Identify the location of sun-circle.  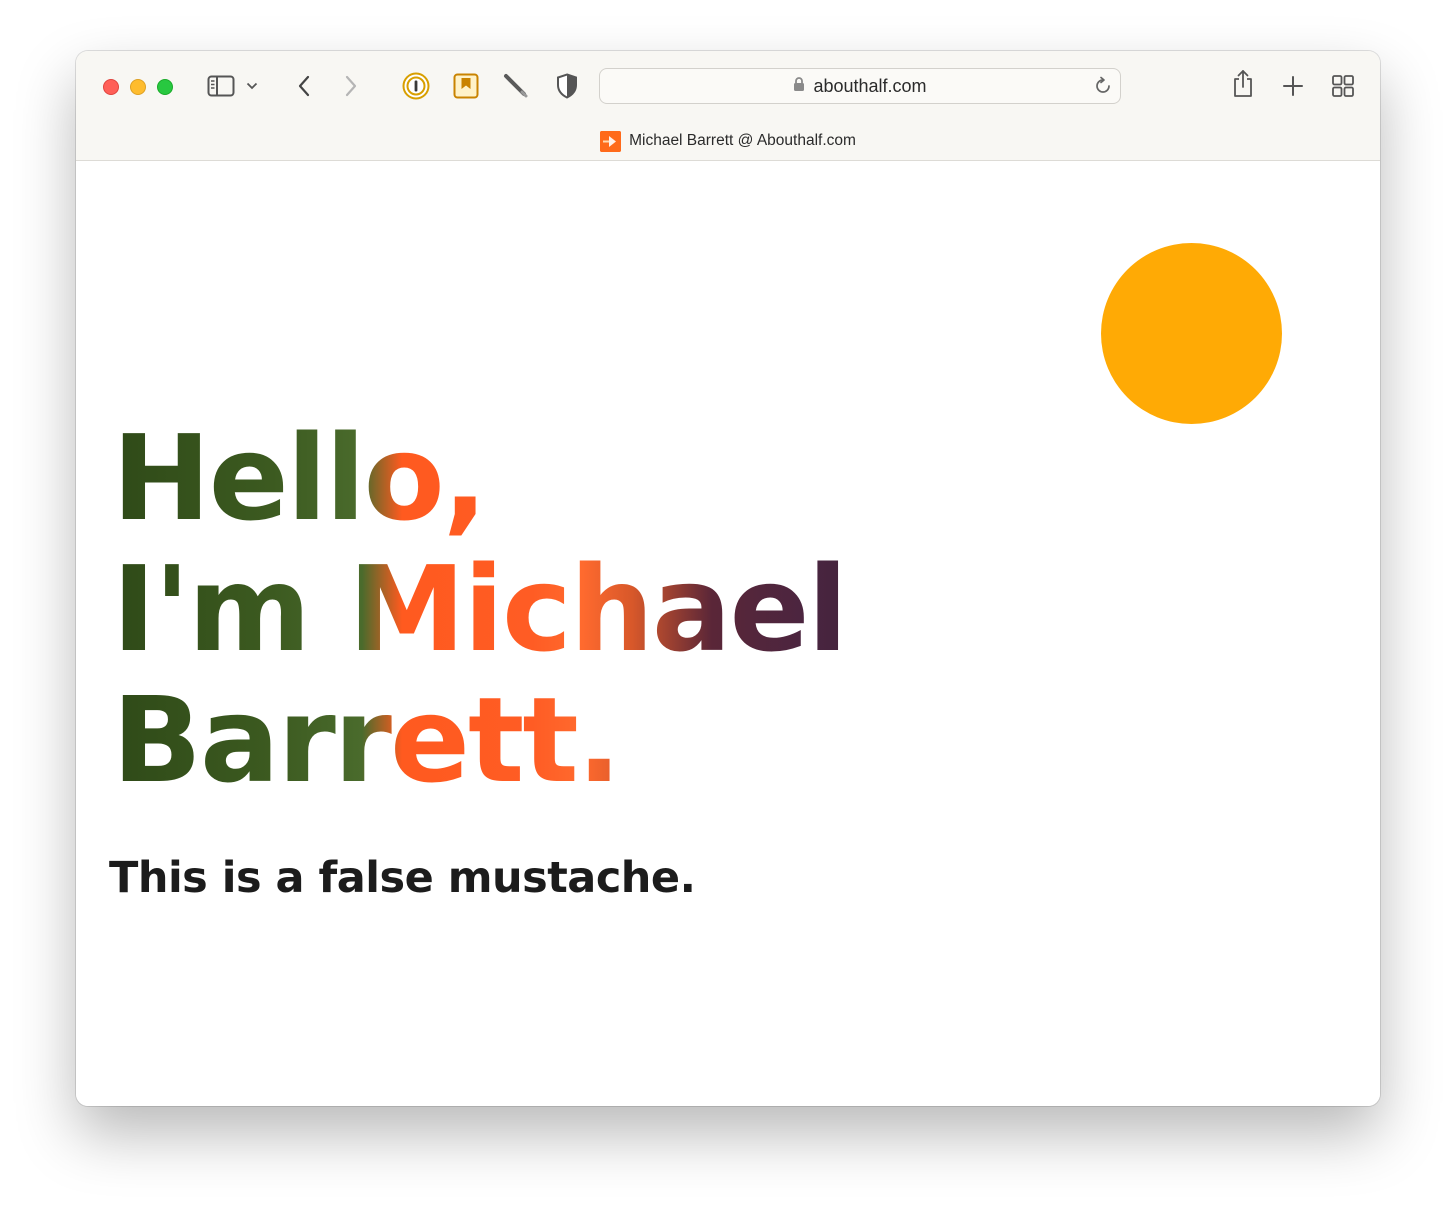
(1191, 333).